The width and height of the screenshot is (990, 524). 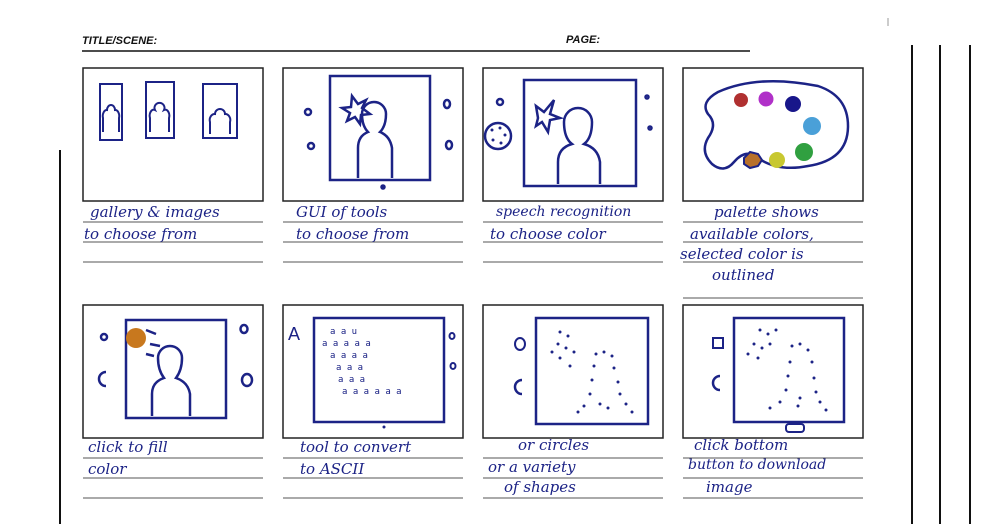 I want to click on caption-line: or circles, so click(x=554, y=445).